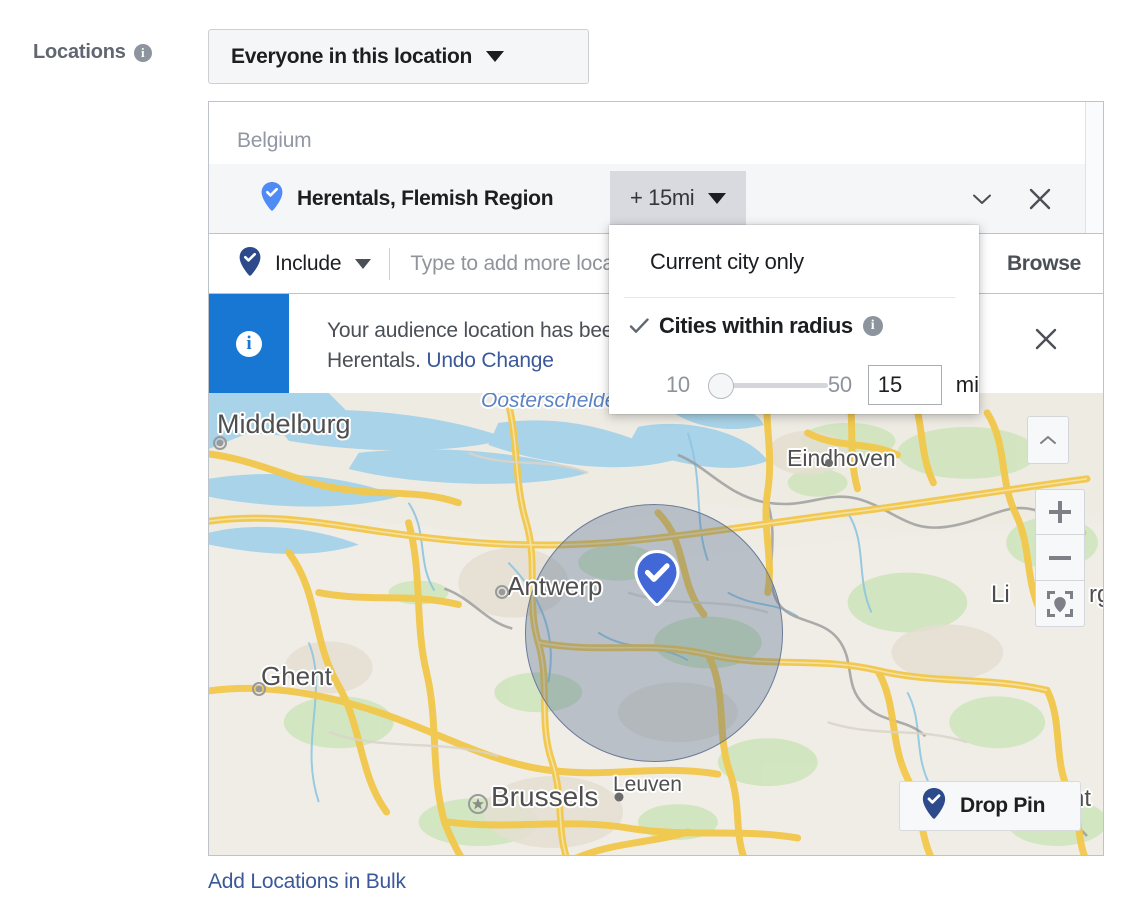  Describe the element at coordinates (789, 297) in the screenshot. I see `menu-divider` at that location.